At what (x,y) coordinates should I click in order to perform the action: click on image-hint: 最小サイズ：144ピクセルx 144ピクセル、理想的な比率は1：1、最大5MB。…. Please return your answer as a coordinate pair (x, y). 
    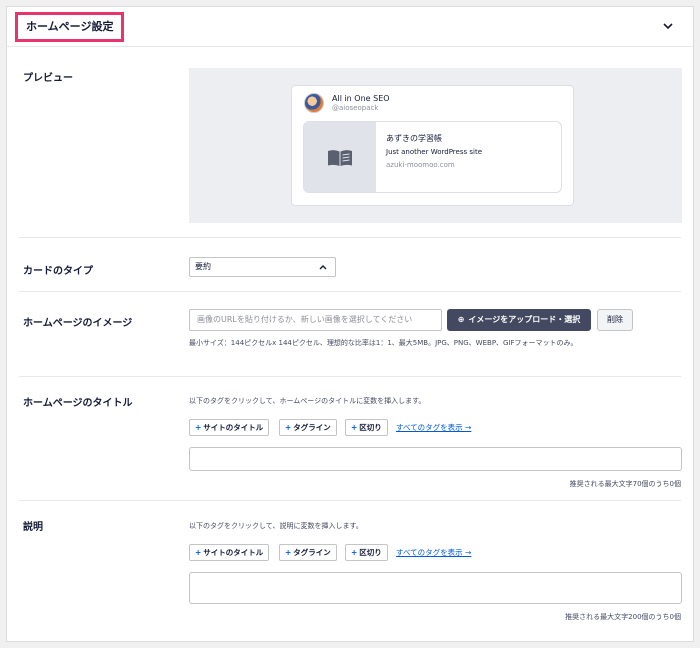
    Looking at the image, I should click on (383, 343).